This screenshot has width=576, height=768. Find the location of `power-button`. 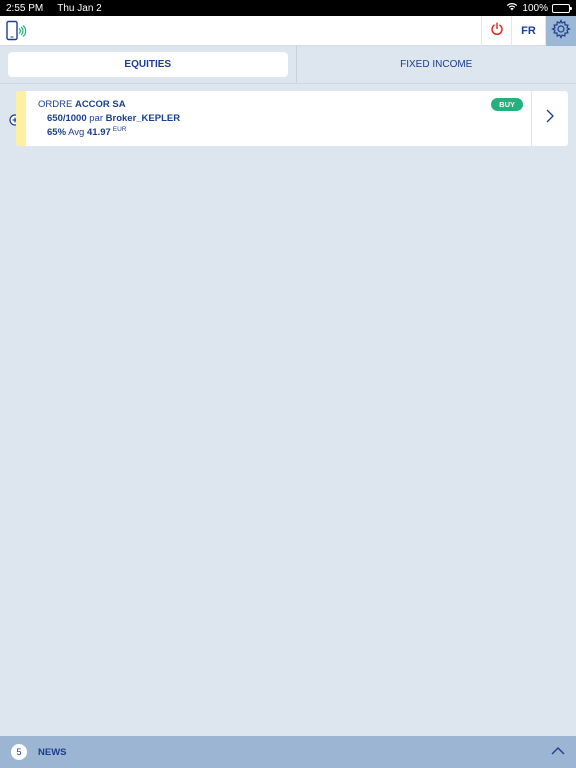

power-button is located at coordinates (496, 31).